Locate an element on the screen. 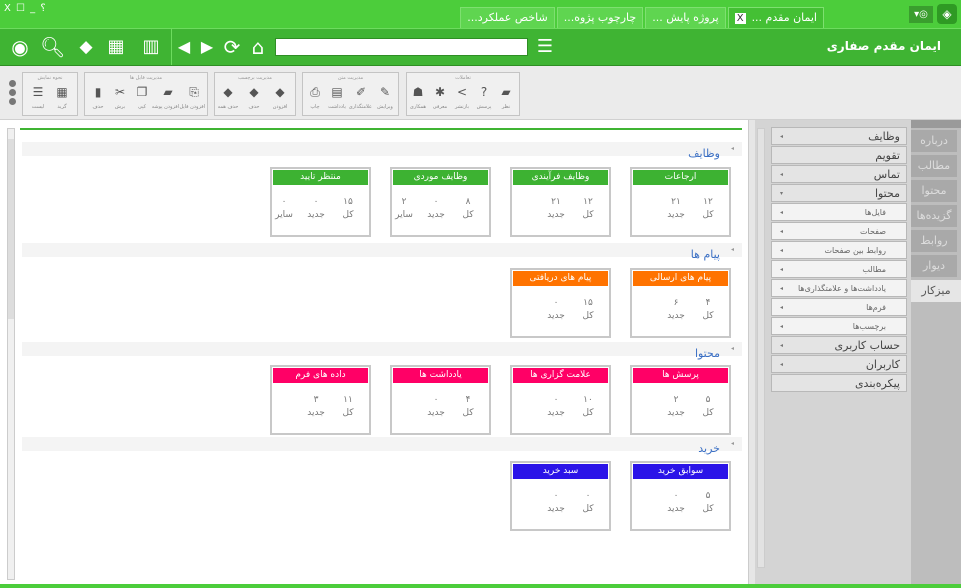 The width and height of the screenshot is (961, 588). vertical-tab: درباره is located at coordinates (934, 141).